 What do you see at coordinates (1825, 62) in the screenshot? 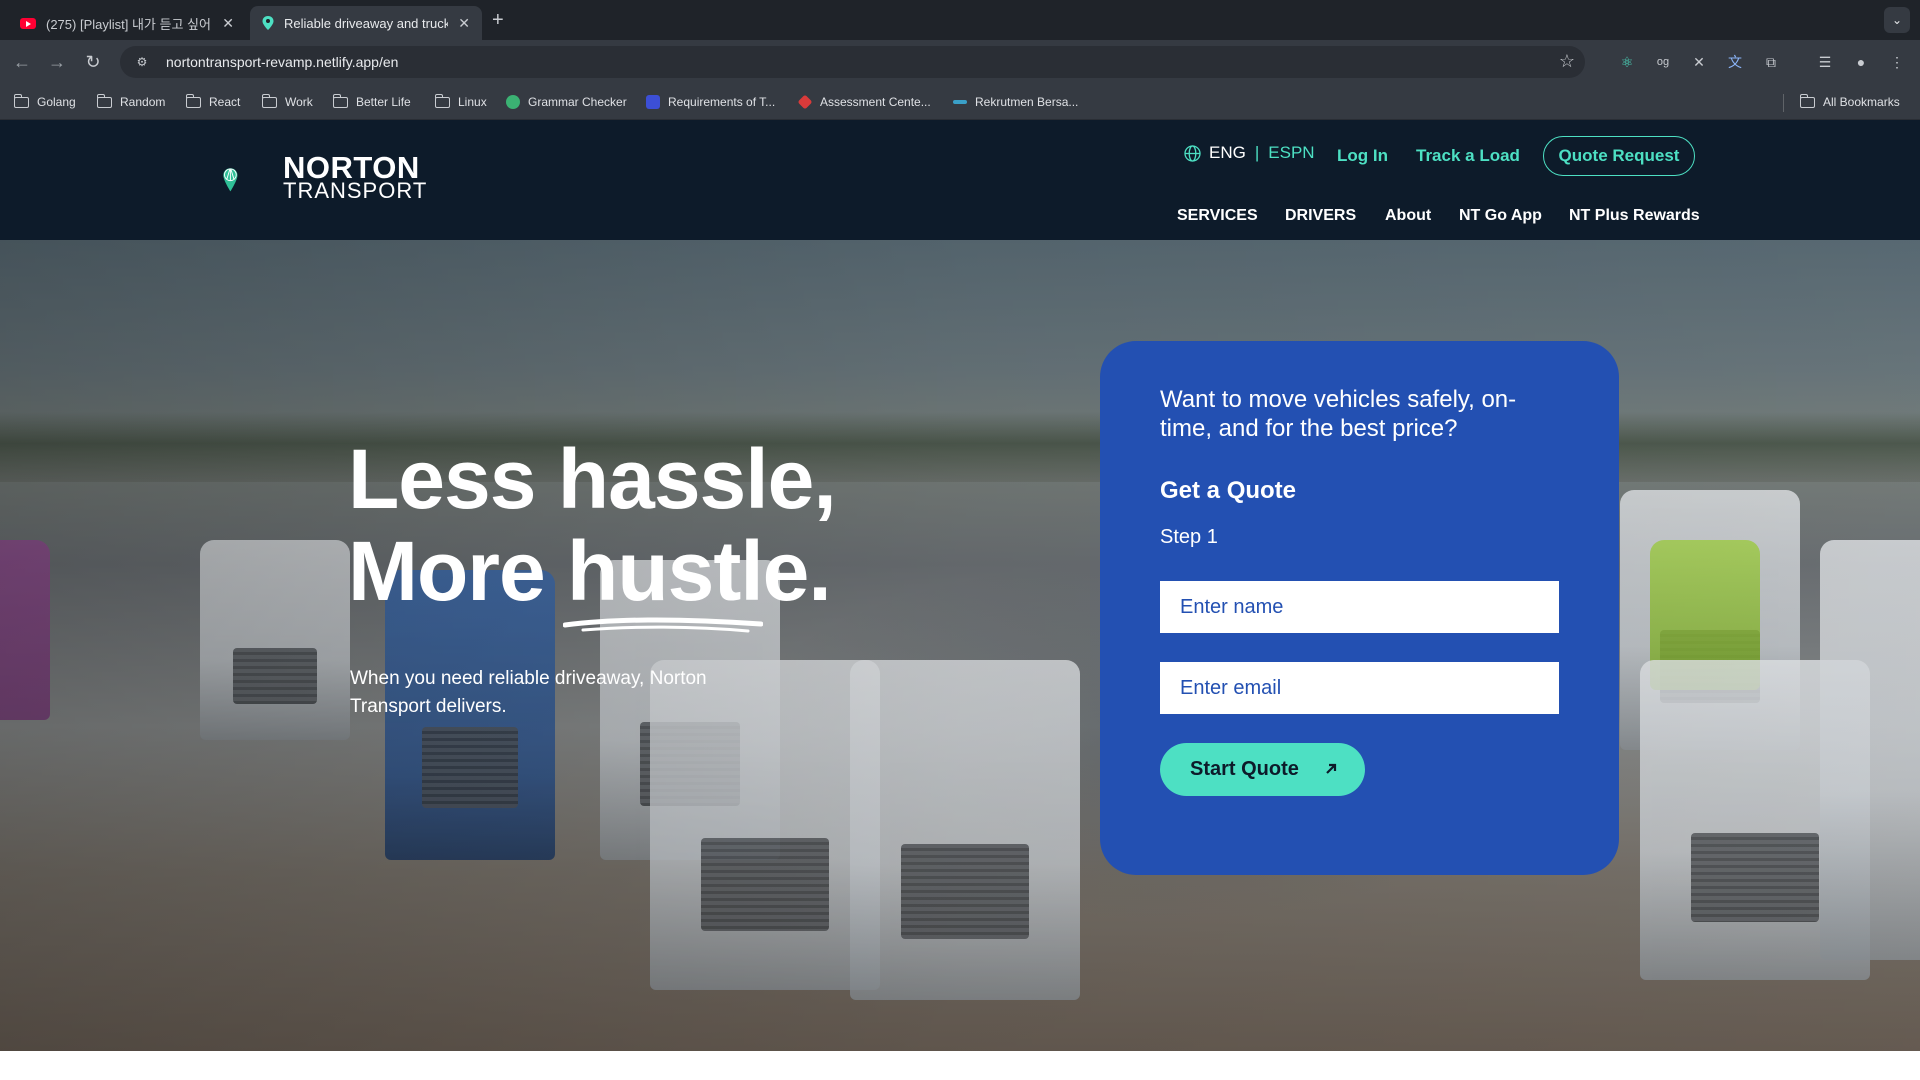
I see `reading-list-icon: ☰` at bounding box center [1825, 62].